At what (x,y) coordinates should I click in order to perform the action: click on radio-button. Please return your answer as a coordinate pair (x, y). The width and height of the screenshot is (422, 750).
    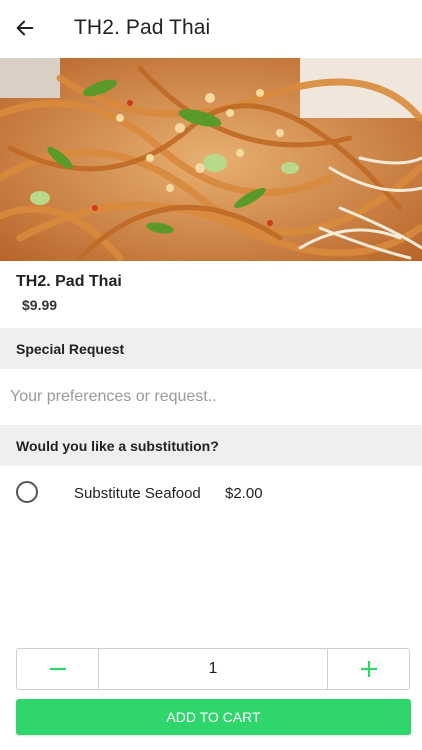
    Looking at the image, I should click on (27, 492).